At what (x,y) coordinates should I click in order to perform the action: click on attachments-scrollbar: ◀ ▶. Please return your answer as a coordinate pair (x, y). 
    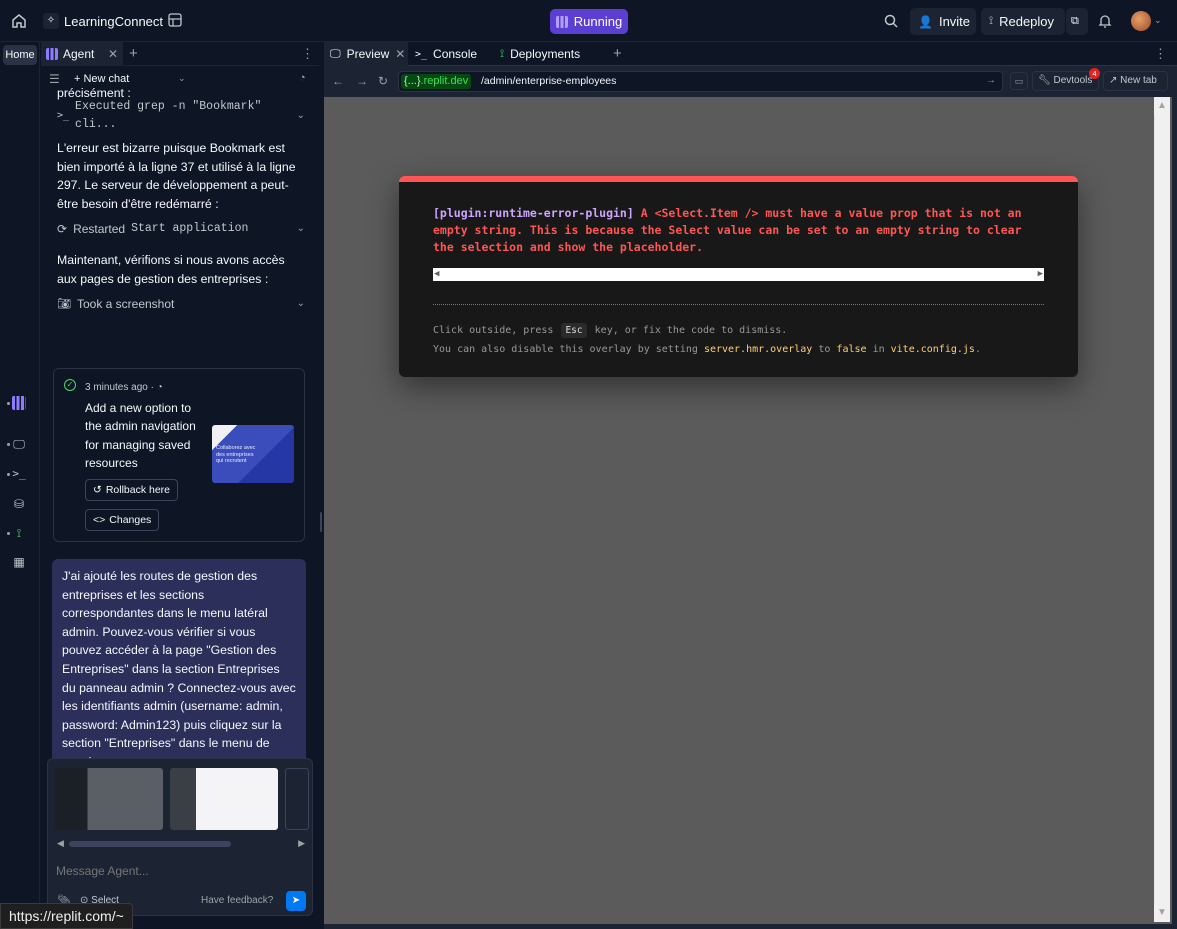
    Looking at the image, I should click on (181, 844).